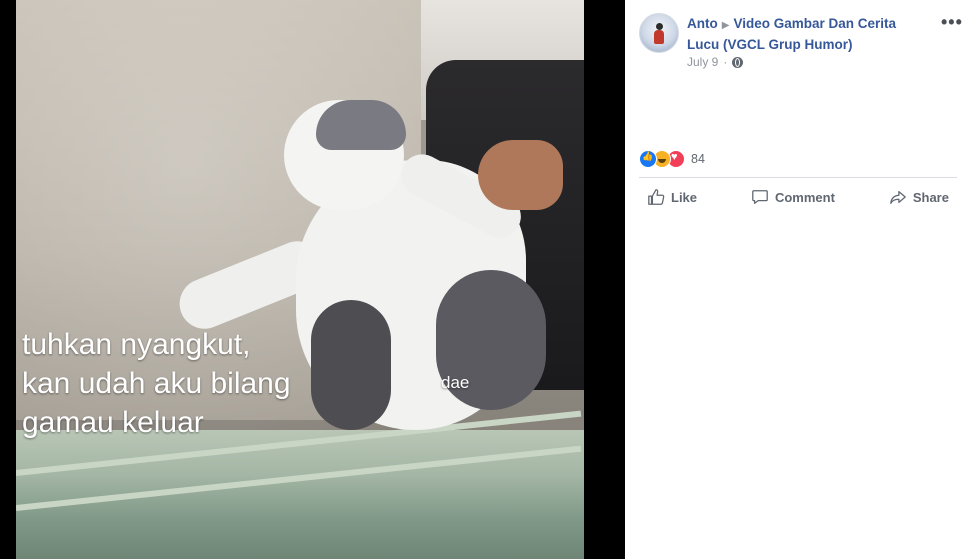 The height and width of the screenshot is (559, 970). What do you see at coordinates (804, 197) in the screenshot?
I see `comment-label: Comment` at bounding box center [804, 197].